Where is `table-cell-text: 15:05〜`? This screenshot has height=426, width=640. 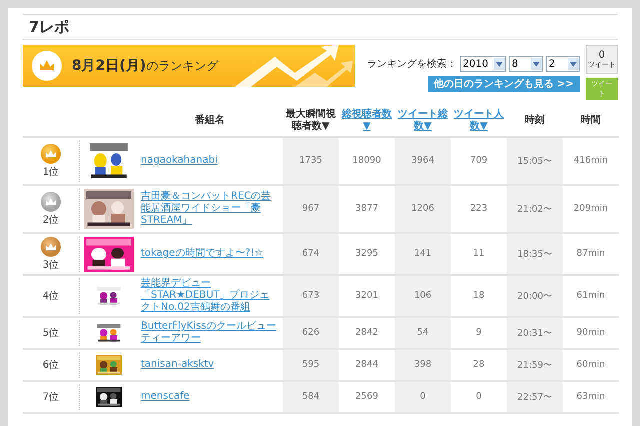 table-cell-text: 15:05〜 is located at coordinates (535, 162).